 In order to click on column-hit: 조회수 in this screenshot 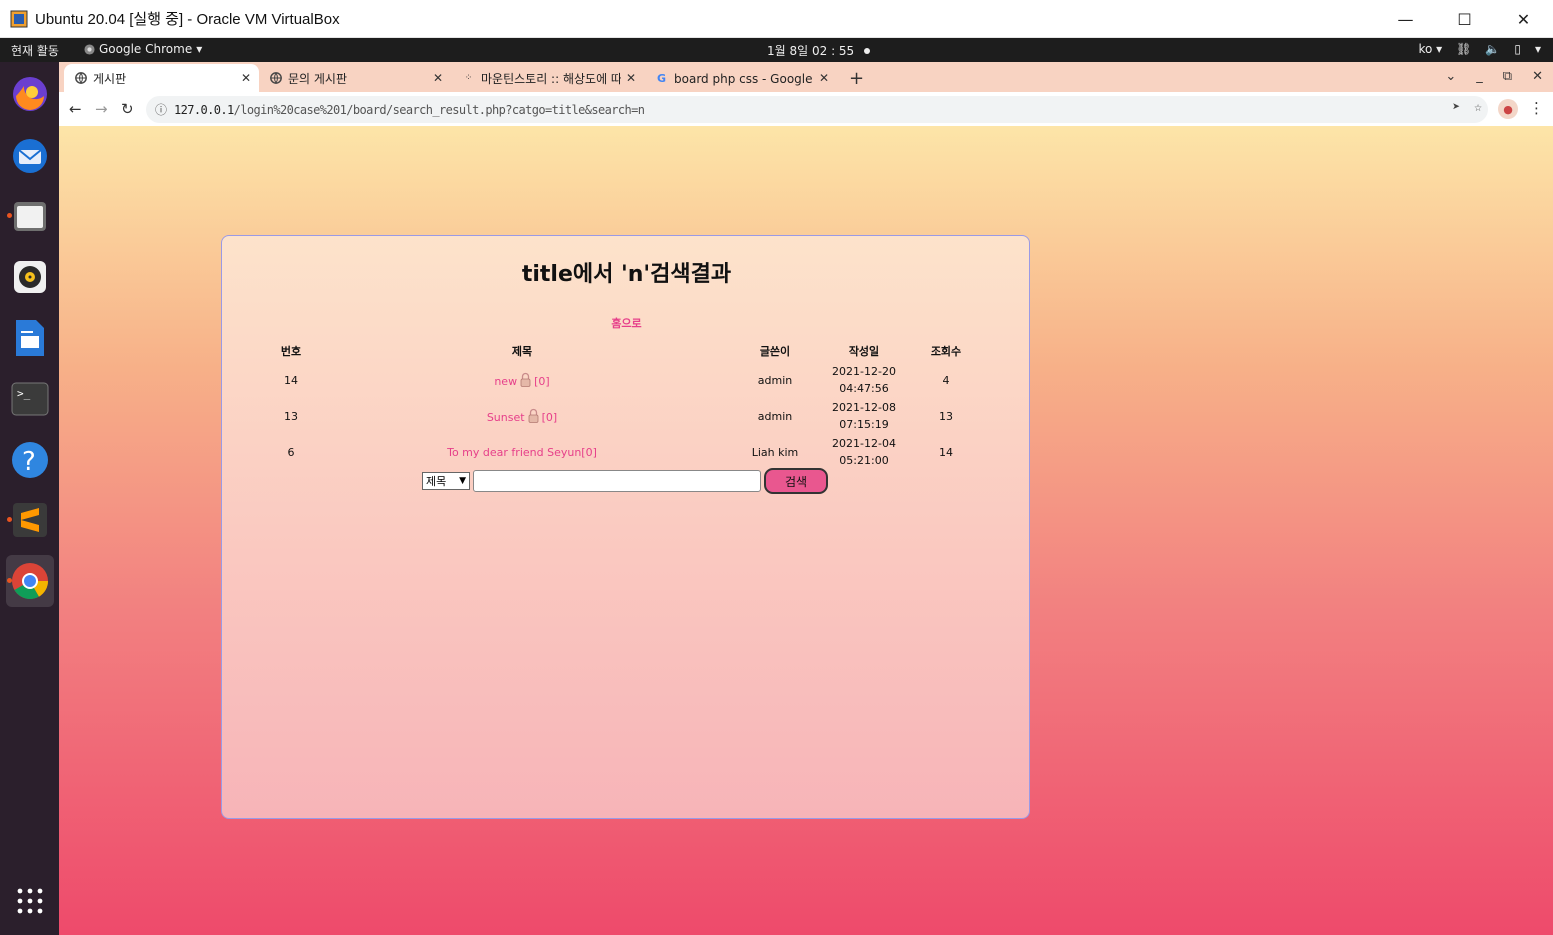, I will do `click(946, 351)`.